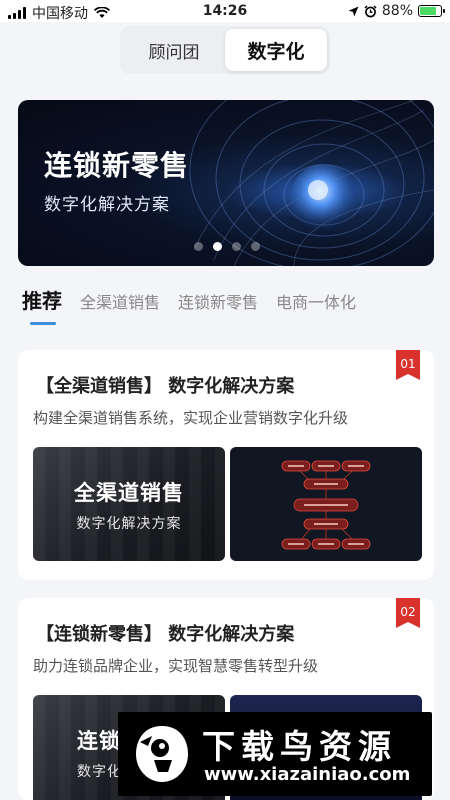 The height and width of the screenshot is (800, 450). Describe the element at coordinates (370, 10) in the screenshot. I see `alarm-icon` at that location.